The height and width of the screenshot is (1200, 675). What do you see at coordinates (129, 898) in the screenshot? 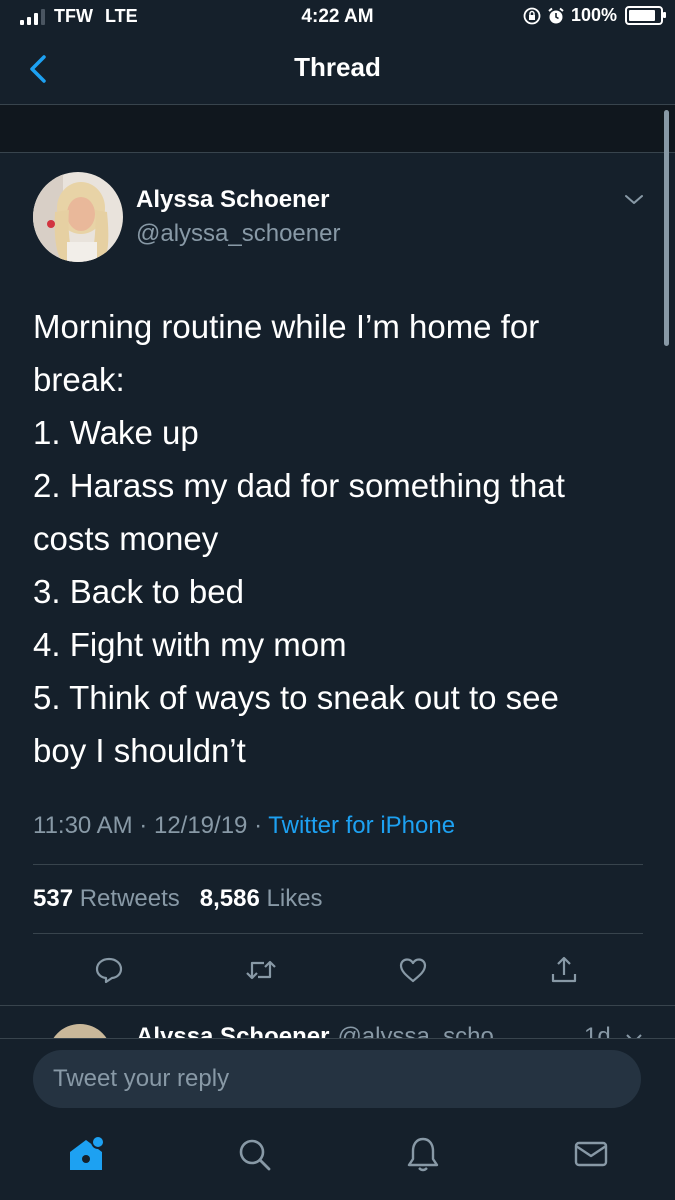
I see `retweets-label: Retweets` at bounding box center [129, 898].